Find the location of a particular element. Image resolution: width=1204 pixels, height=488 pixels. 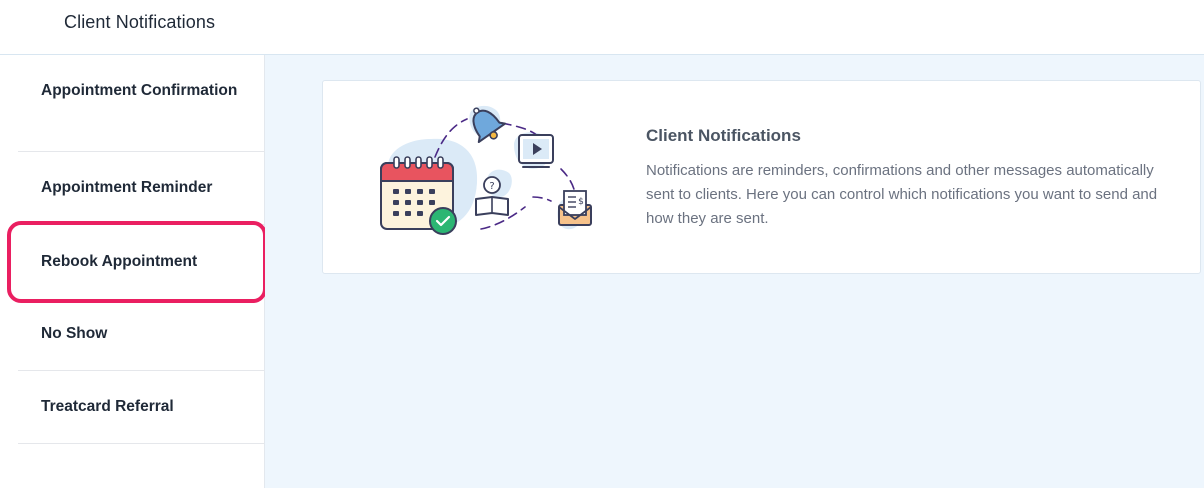

sidebar-item-label: No Show is located at coordinates (74, 333).